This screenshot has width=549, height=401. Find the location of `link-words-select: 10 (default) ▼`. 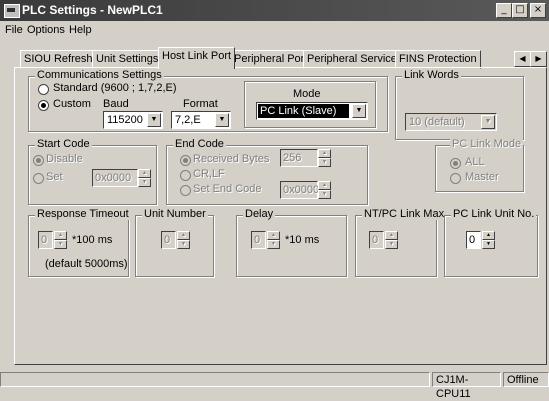

link-words-select: 10 (default) ▼ is located at coordinates (451, 122).